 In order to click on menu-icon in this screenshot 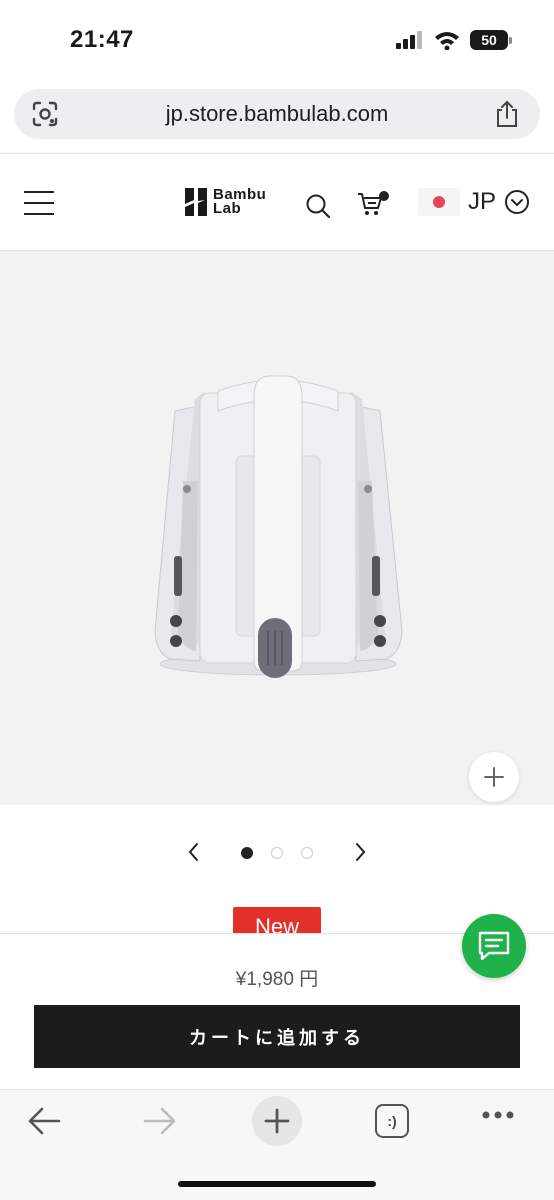, I will do `click(39, 203)`.